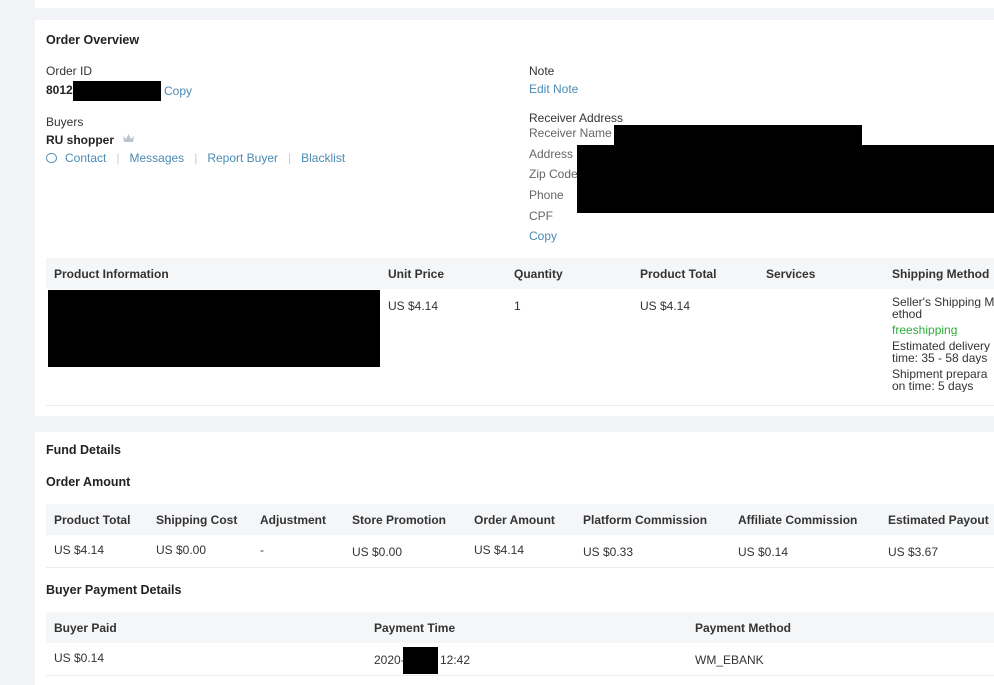  I want to click on buyer-name-text: RU shopper, so click(80, 140).